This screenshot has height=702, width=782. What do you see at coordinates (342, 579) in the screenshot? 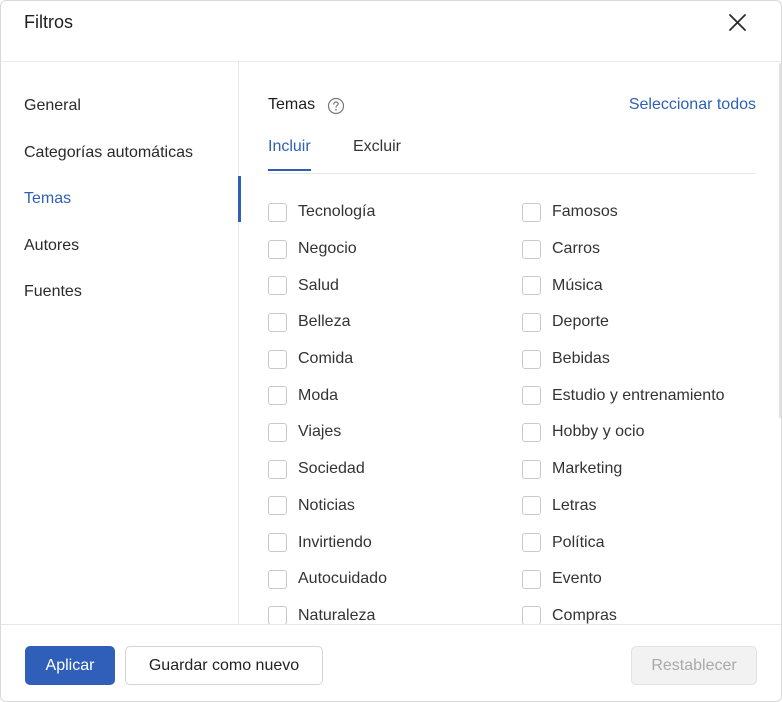
I see `topic-label: Autocuidado` at bounding box center [342, 579].